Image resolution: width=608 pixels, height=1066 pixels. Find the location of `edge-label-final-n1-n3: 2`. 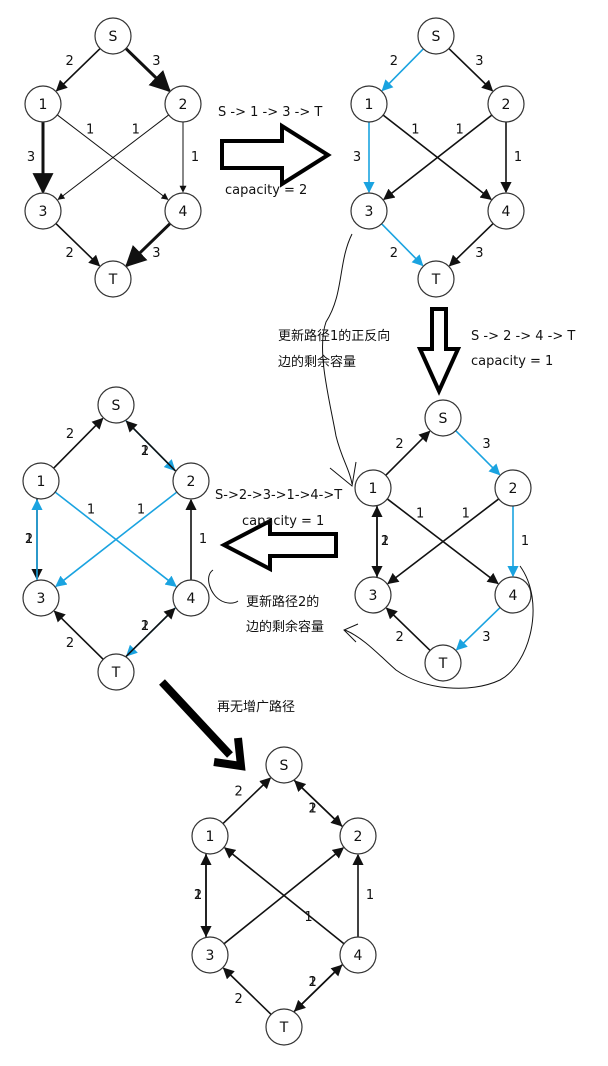

edge-label-final-n1-n3: 2 is located at coordinates (198, 895).